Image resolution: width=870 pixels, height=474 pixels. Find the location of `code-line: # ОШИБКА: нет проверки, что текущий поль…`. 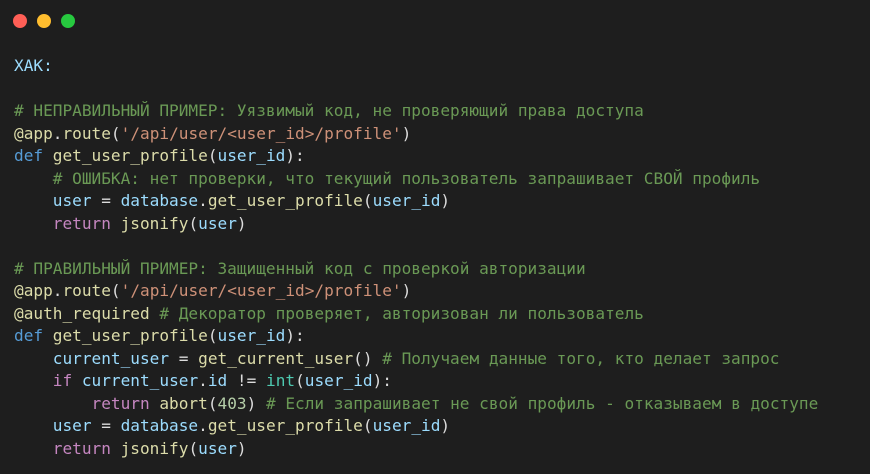

code-line: # ОШИБКА: нет проверки, что текущий поль… is located at coordinates (416, 179).